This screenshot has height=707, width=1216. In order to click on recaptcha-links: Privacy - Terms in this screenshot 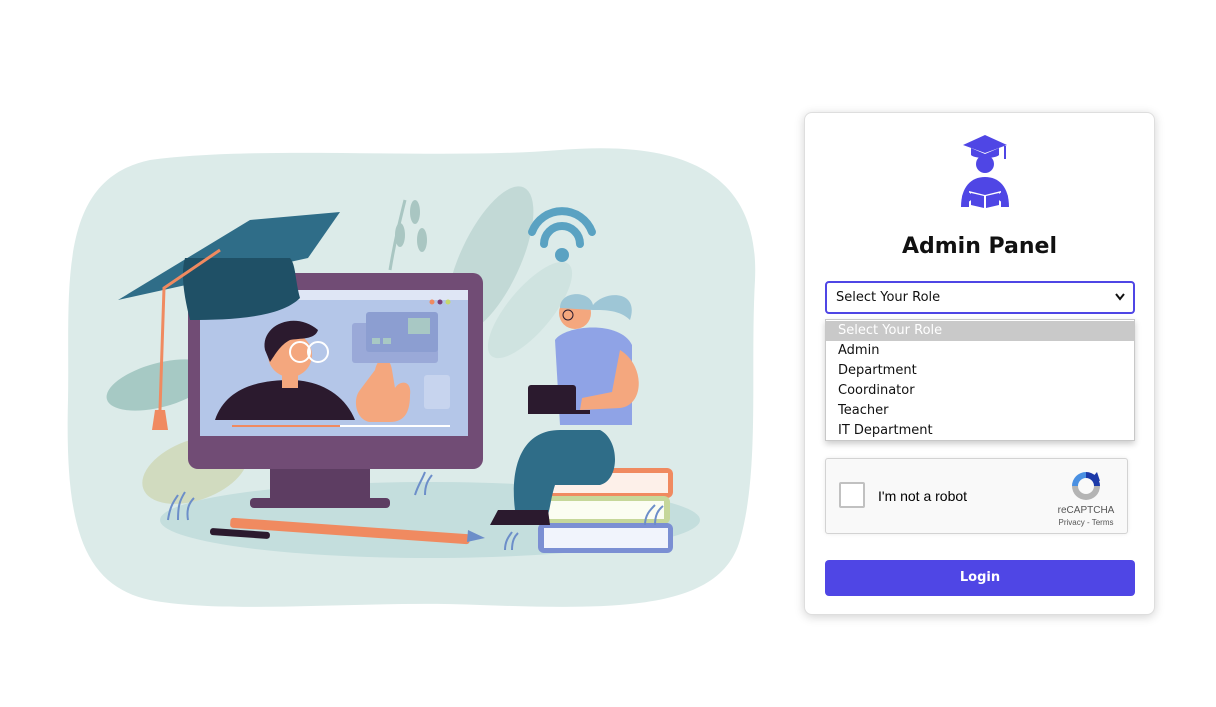, I will do `click(1086, 522)`.